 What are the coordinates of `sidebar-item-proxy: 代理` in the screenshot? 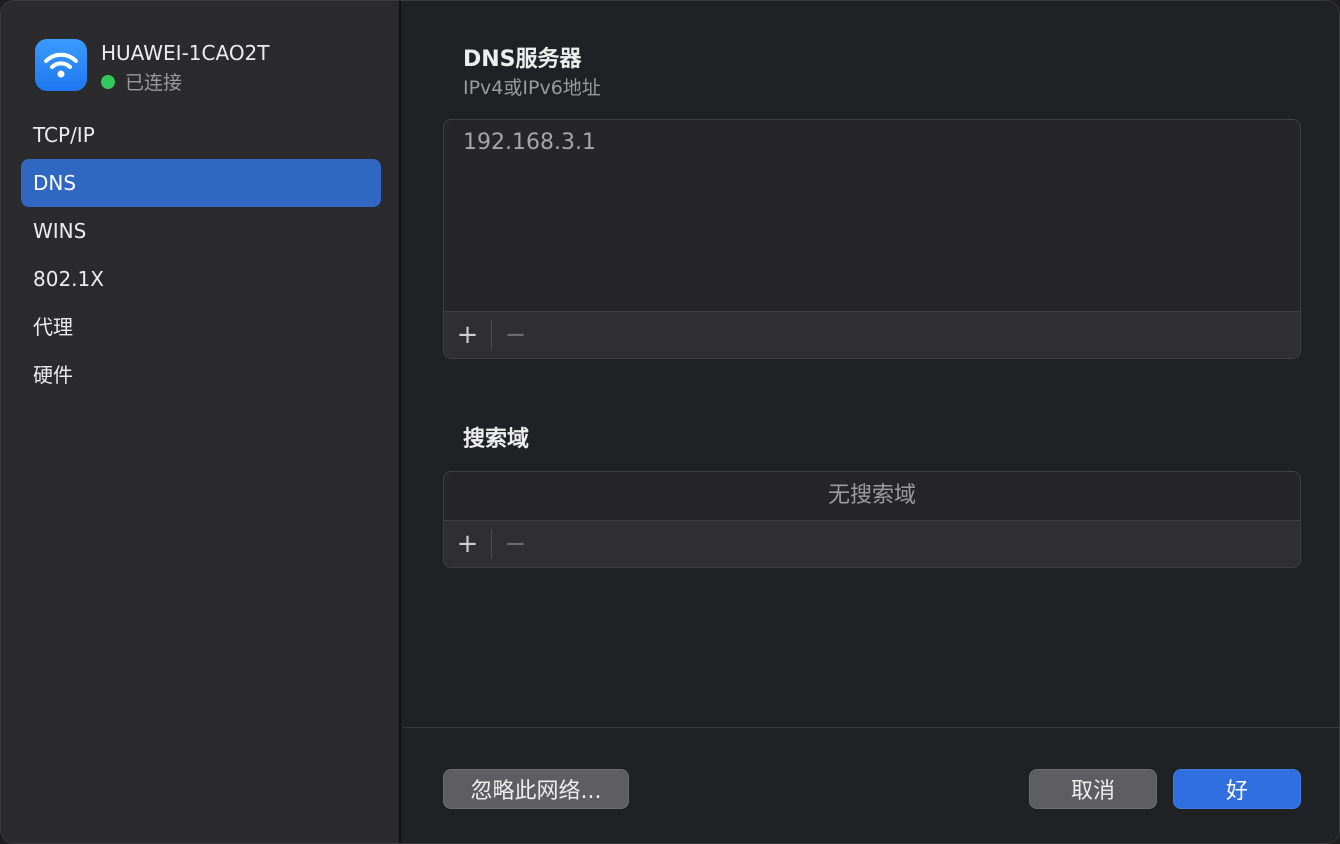 It's located at (201, 327).